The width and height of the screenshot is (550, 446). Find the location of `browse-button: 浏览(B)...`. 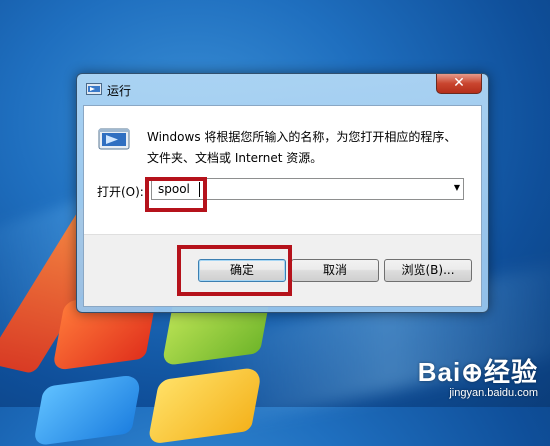

browse-button: 浏览(B)... is located at coordinates (428, 270).